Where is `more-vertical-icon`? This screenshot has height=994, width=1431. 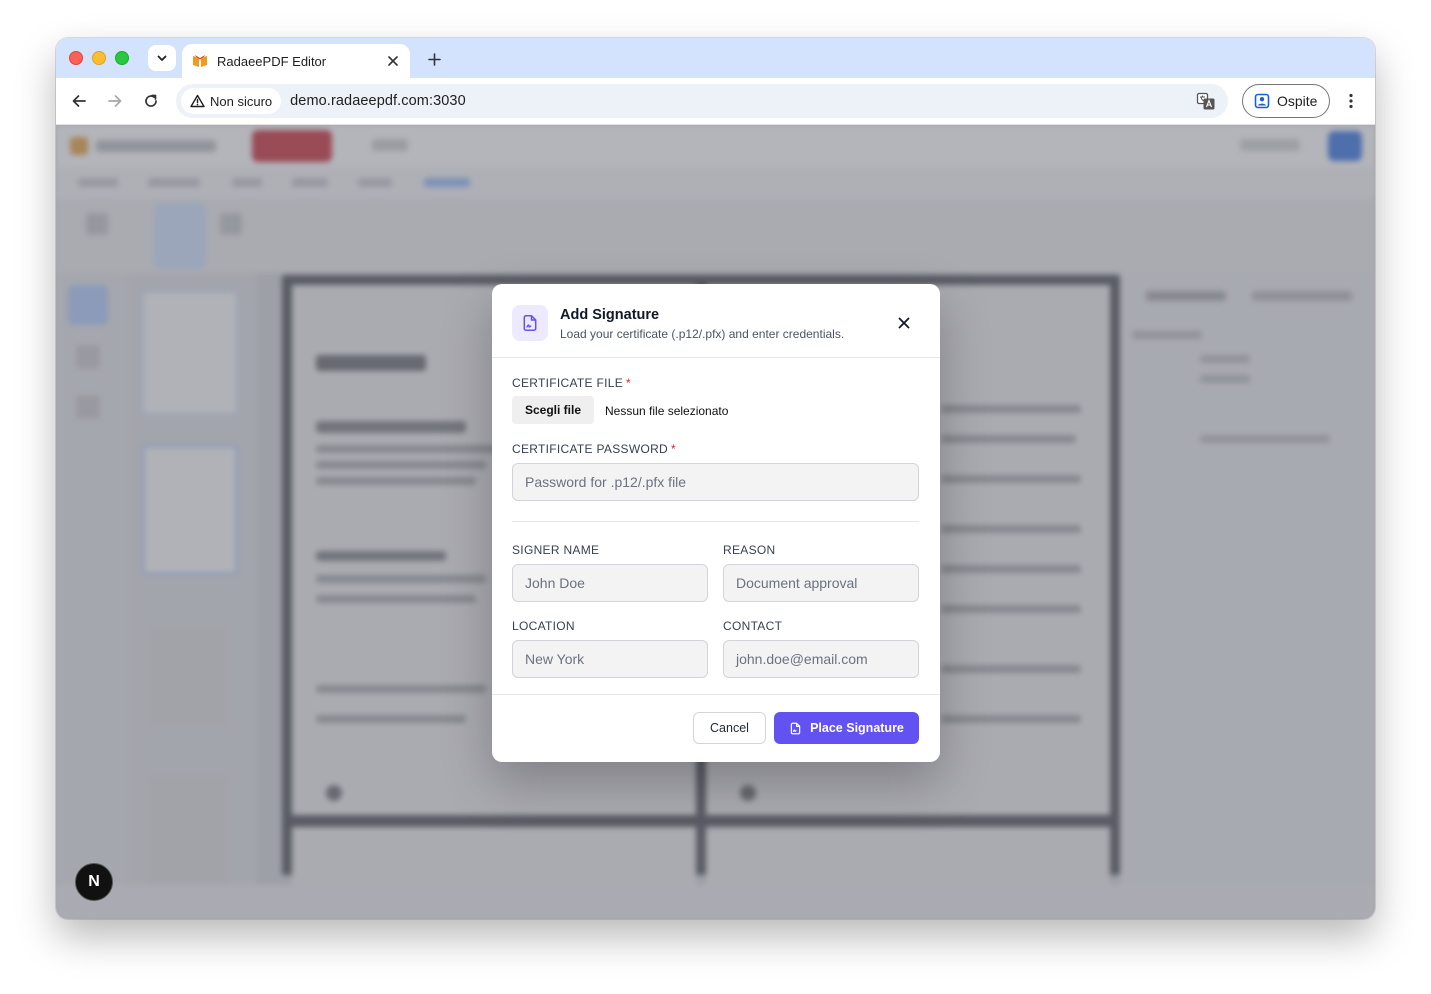 more-vertical-icon is located at coordinates (1351, 101).